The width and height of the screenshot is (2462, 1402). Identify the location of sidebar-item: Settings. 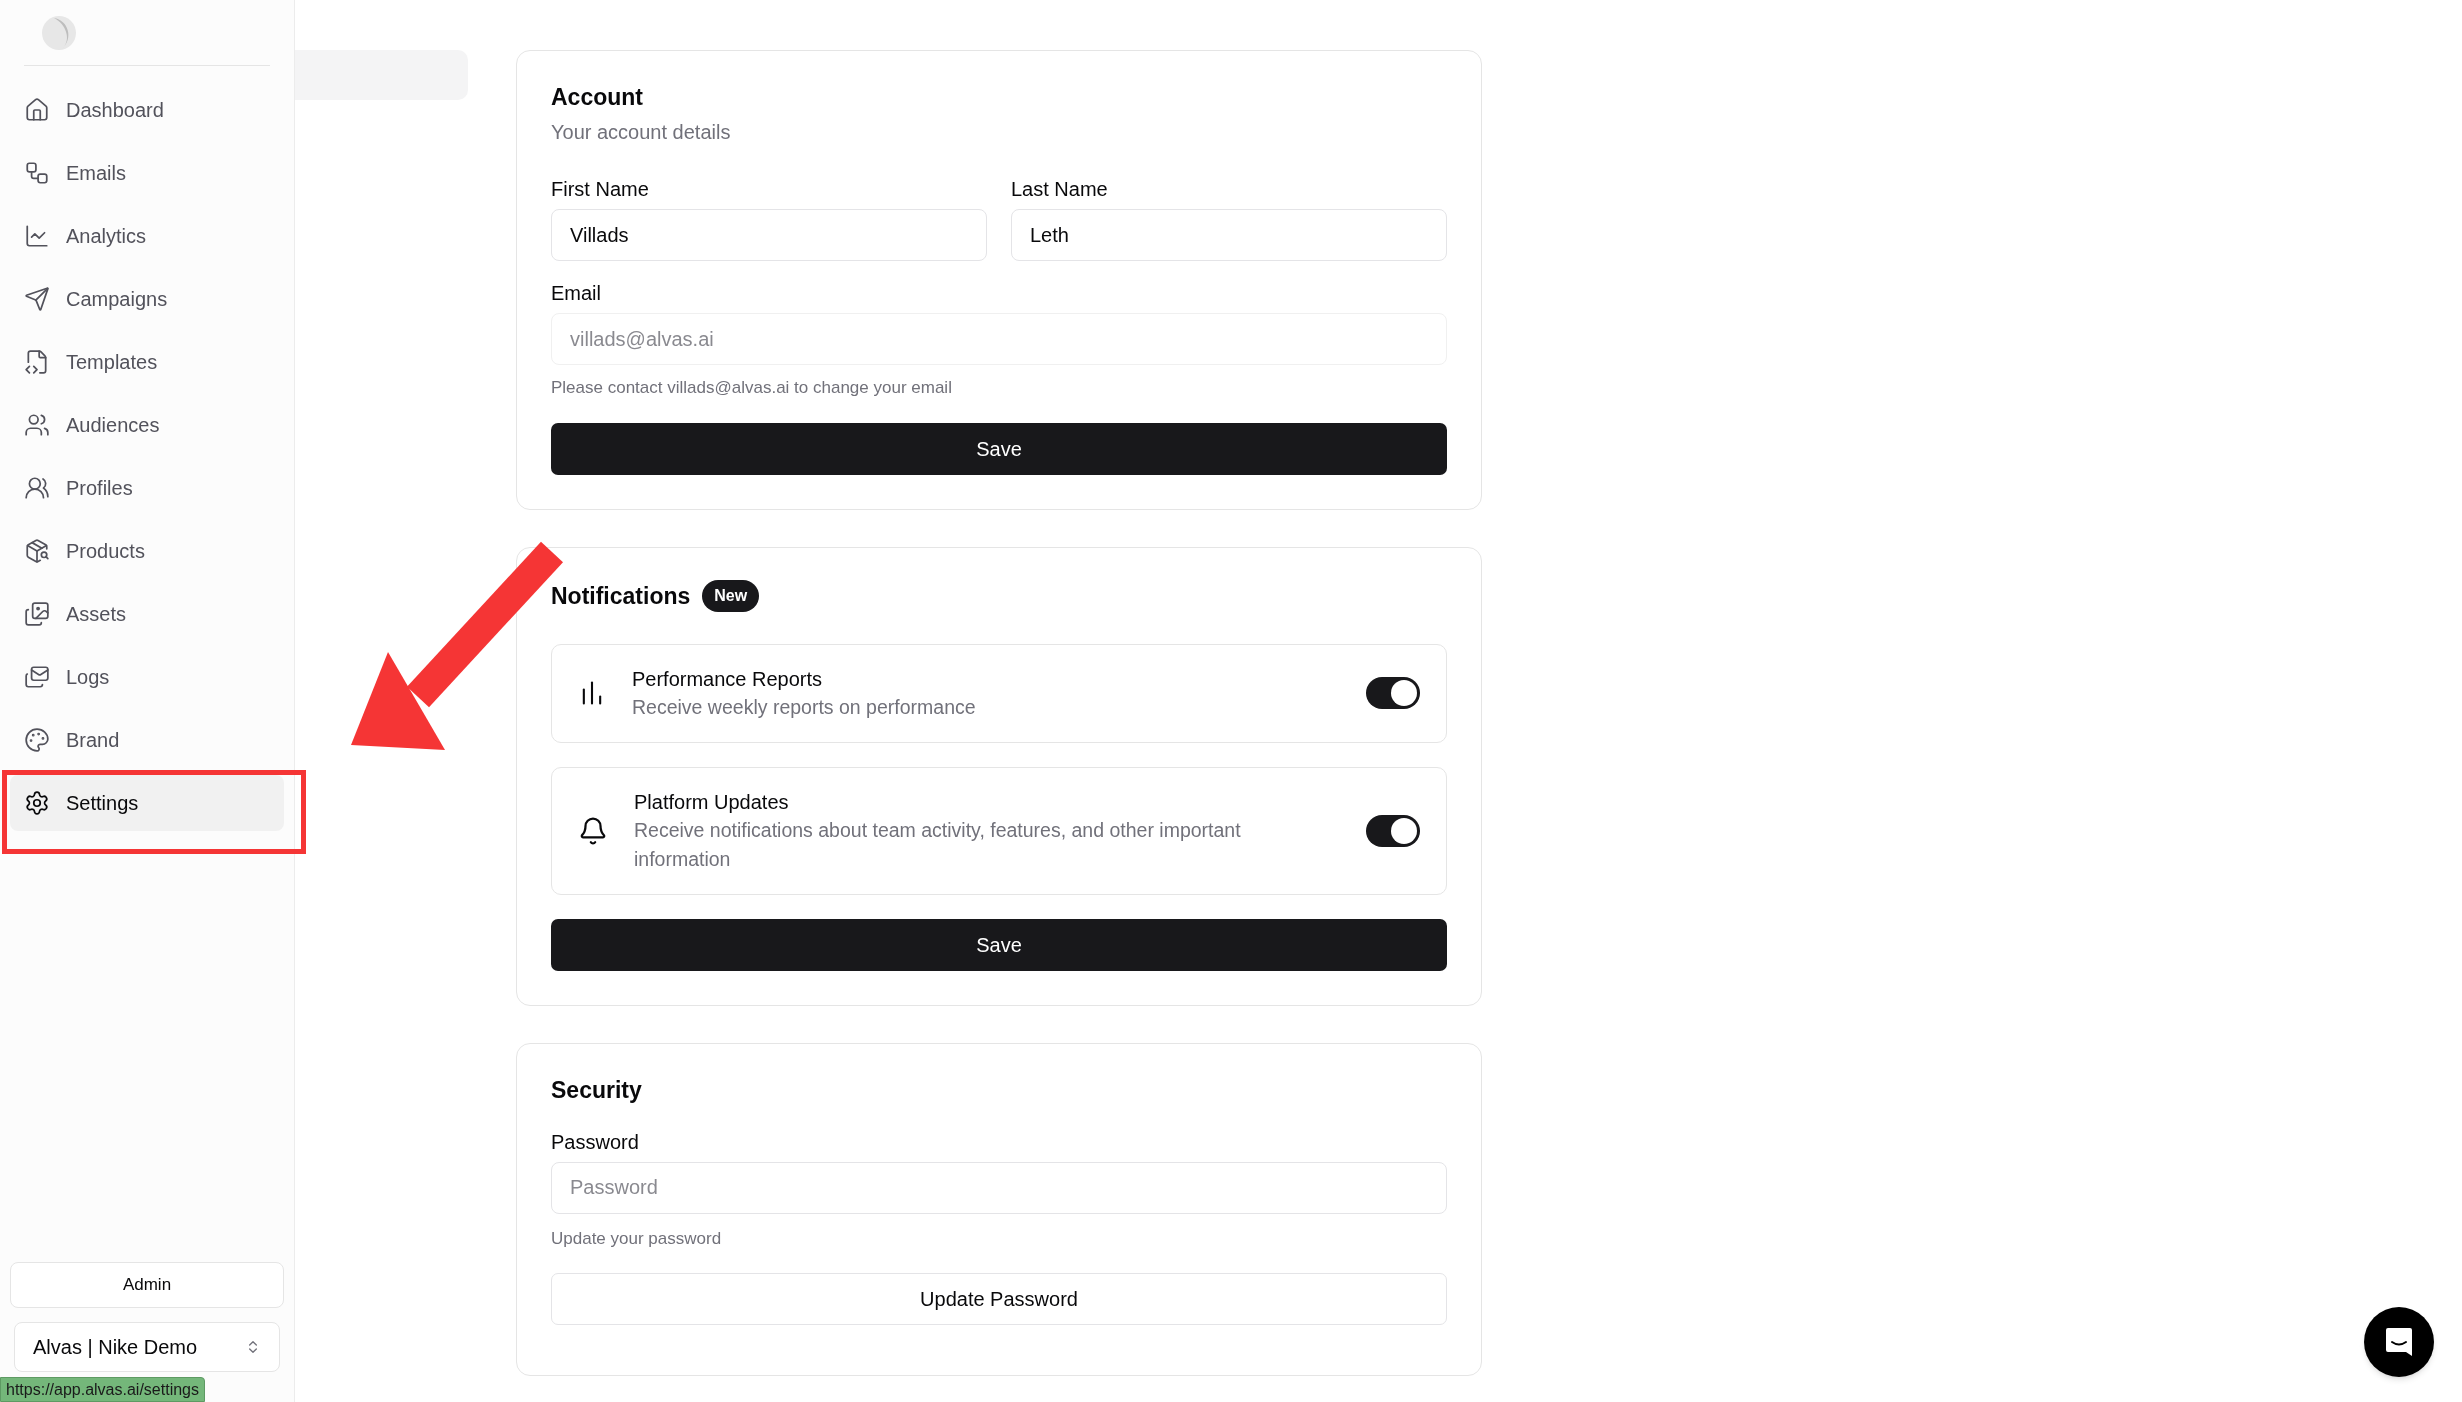
(147, 803).